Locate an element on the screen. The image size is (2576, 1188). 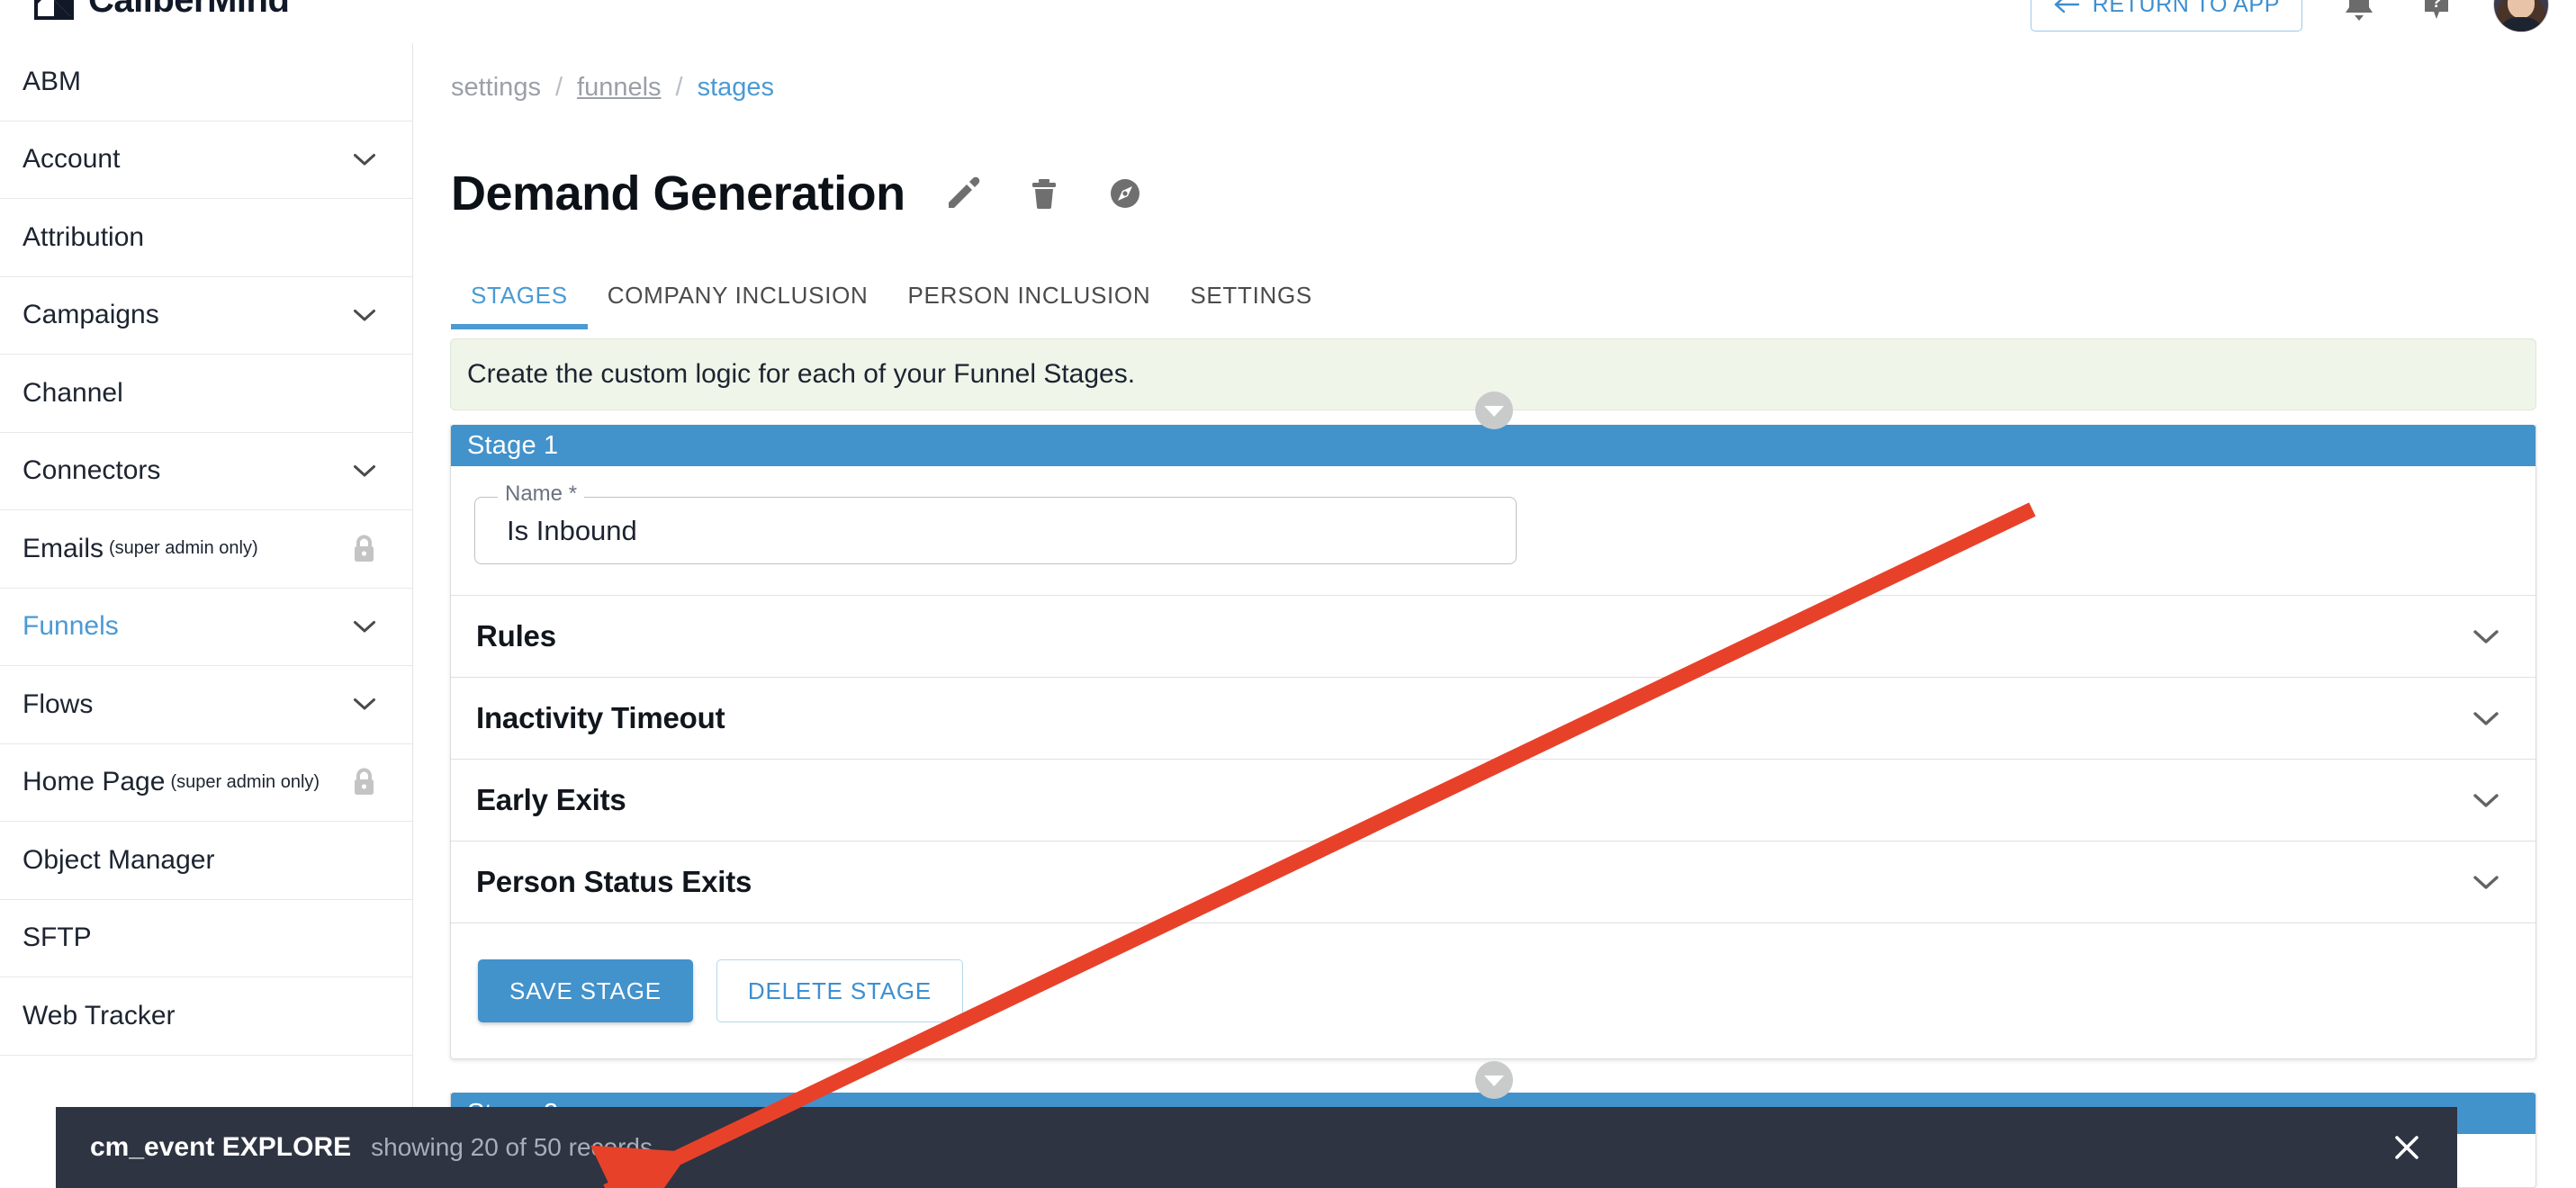
tab-stages: STAGES is located at coordinates (519, 305).